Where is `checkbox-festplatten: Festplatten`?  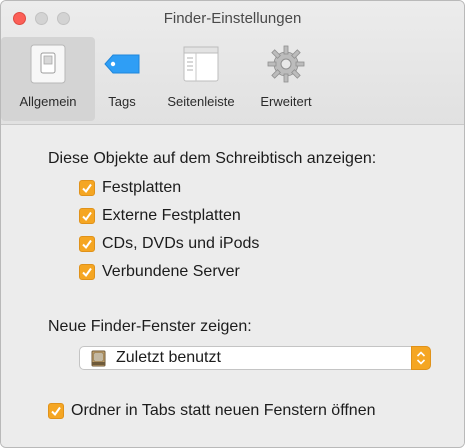
checkbox-festplatten: Festplatten is located at coordinates (130, 188).